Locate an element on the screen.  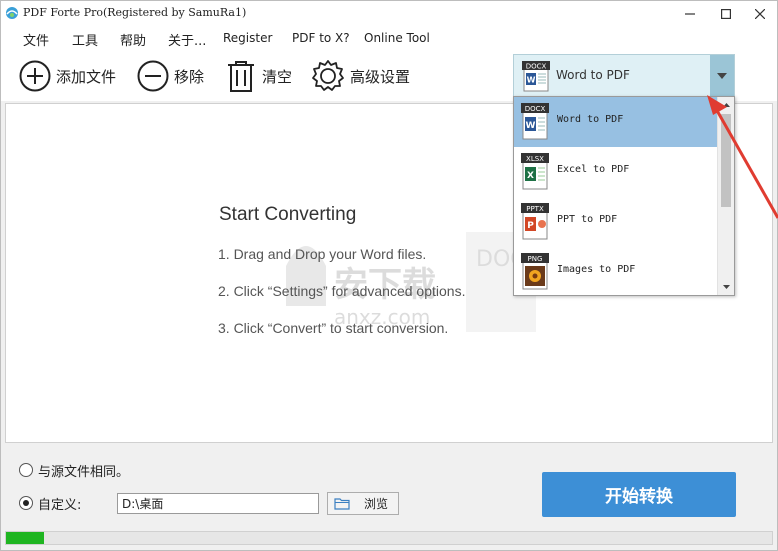
annotation-arrow-icon is located at coordinates (742, 157).